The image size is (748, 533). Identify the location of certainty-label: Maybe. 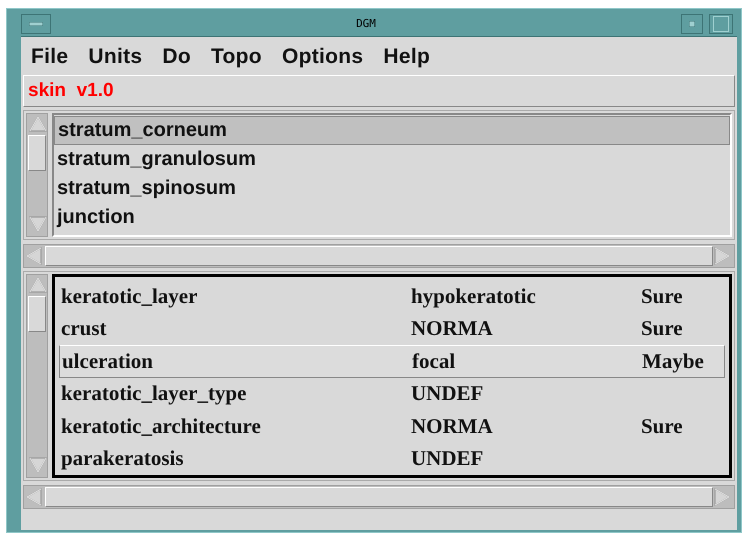
(673, 361).